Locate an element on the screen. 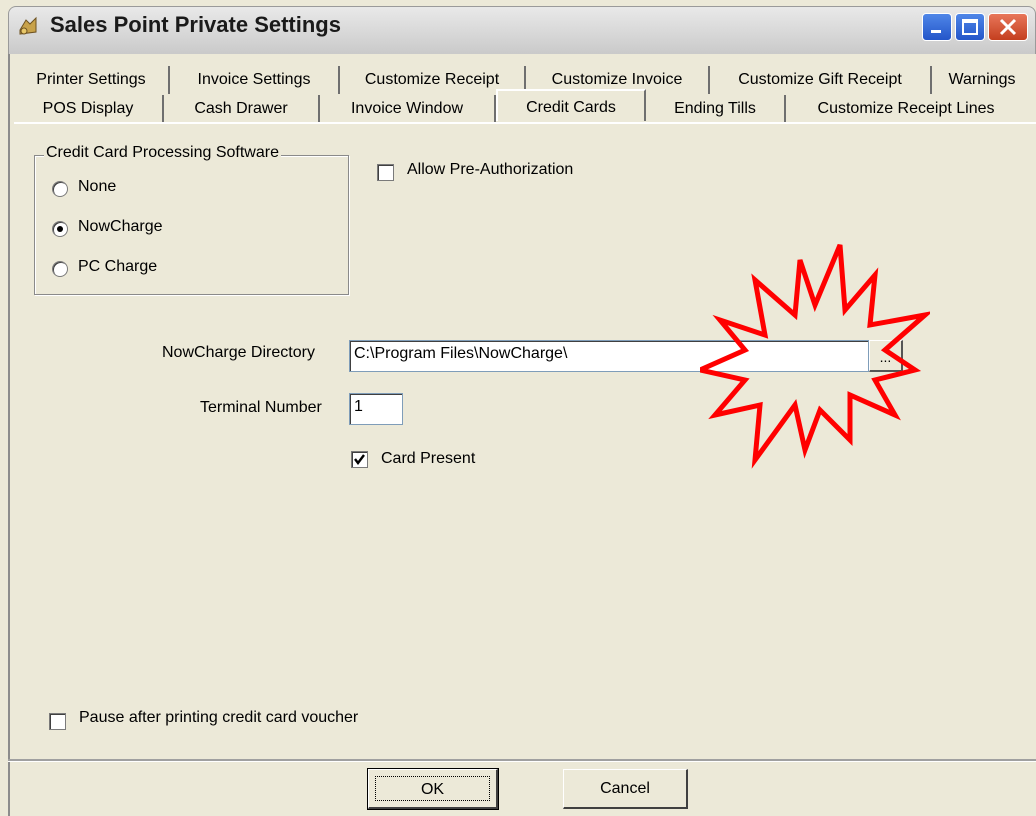 The height and width of the screenshot is (816, 1036). ok-button: OK is located at coordinates (433, 789).